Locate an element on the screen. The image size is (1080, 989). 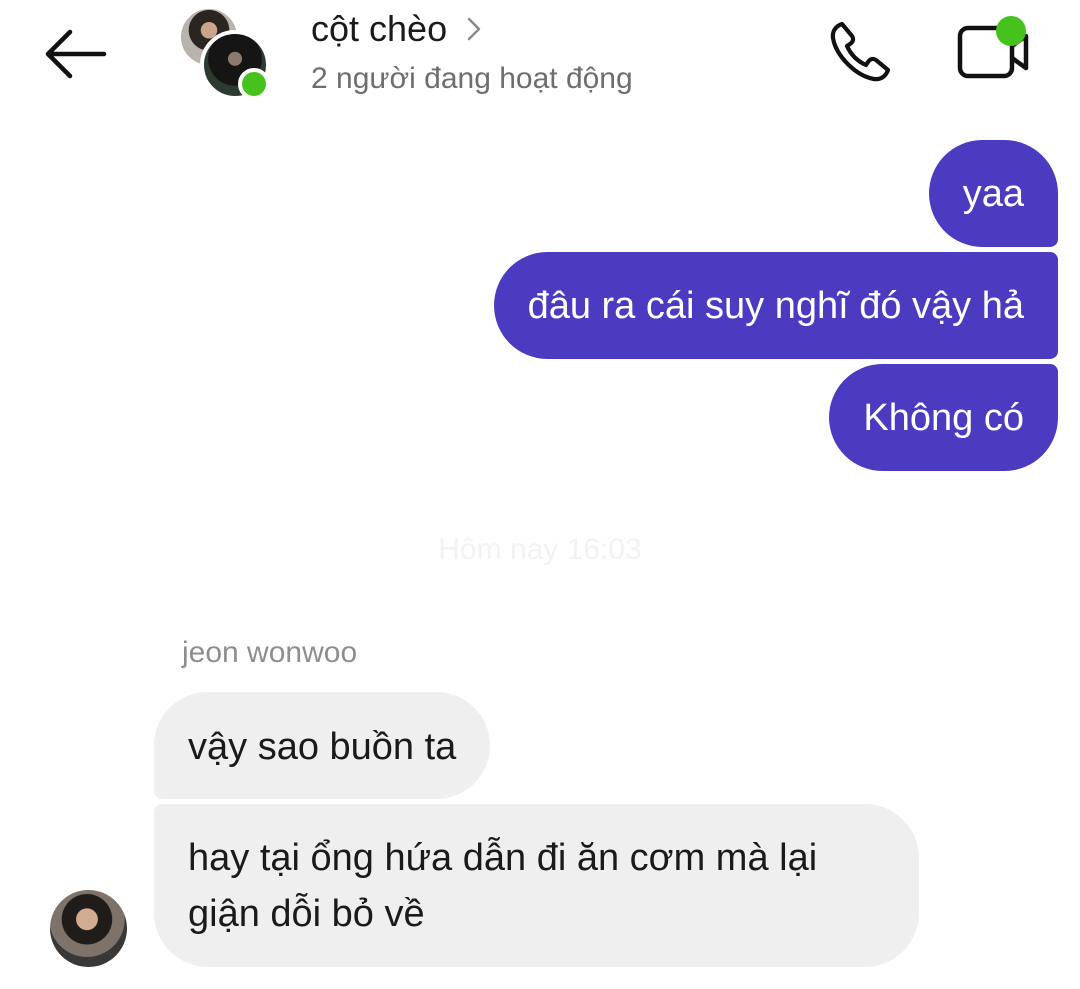
back-arrow-icon is located at coordinates (77, 54).